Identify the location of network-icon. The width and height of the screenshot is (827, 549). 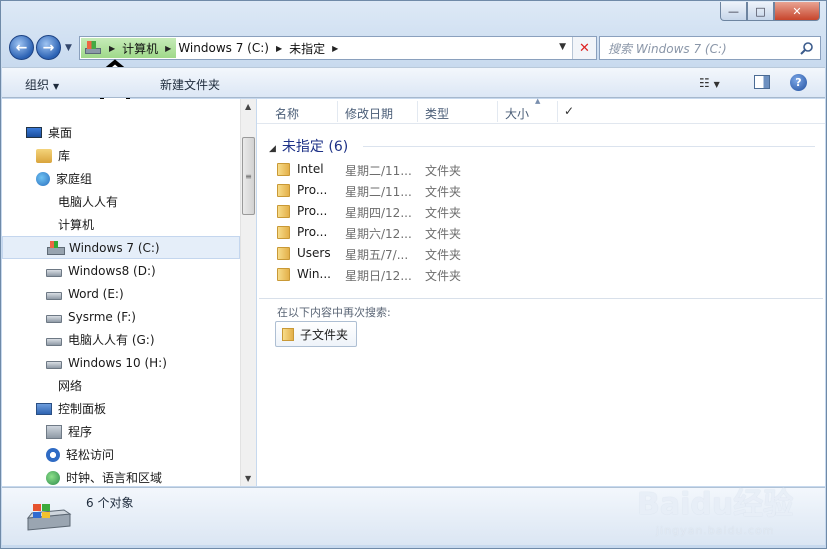
(44, 386).